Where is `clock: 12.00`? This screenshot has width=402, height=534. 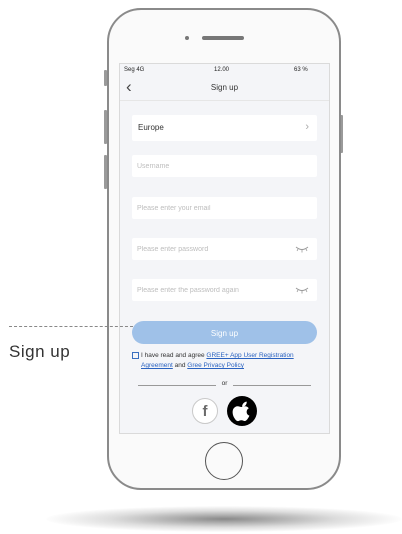
clock: 12.00 is located at coordinates (222, 70).